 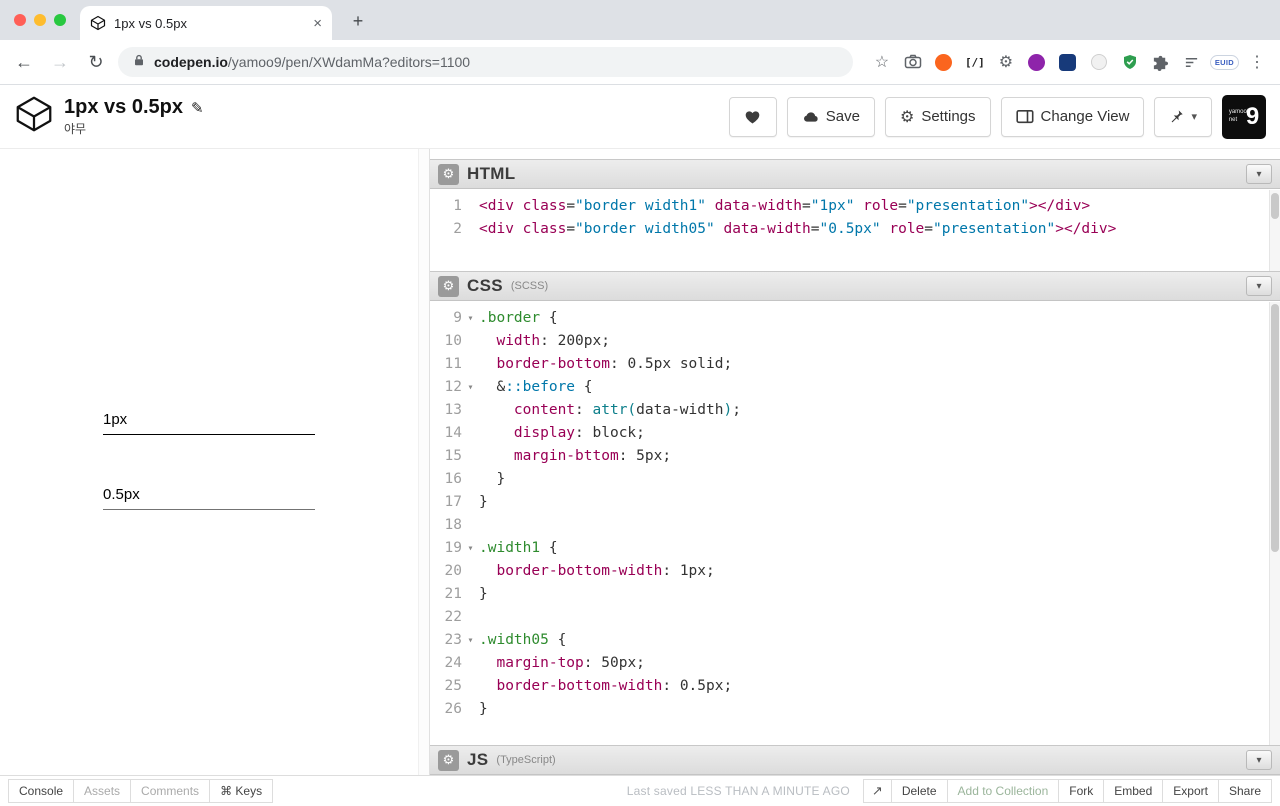 I want to click on css-settings-gear-icon: ⚙, so click(x=448, y=286).